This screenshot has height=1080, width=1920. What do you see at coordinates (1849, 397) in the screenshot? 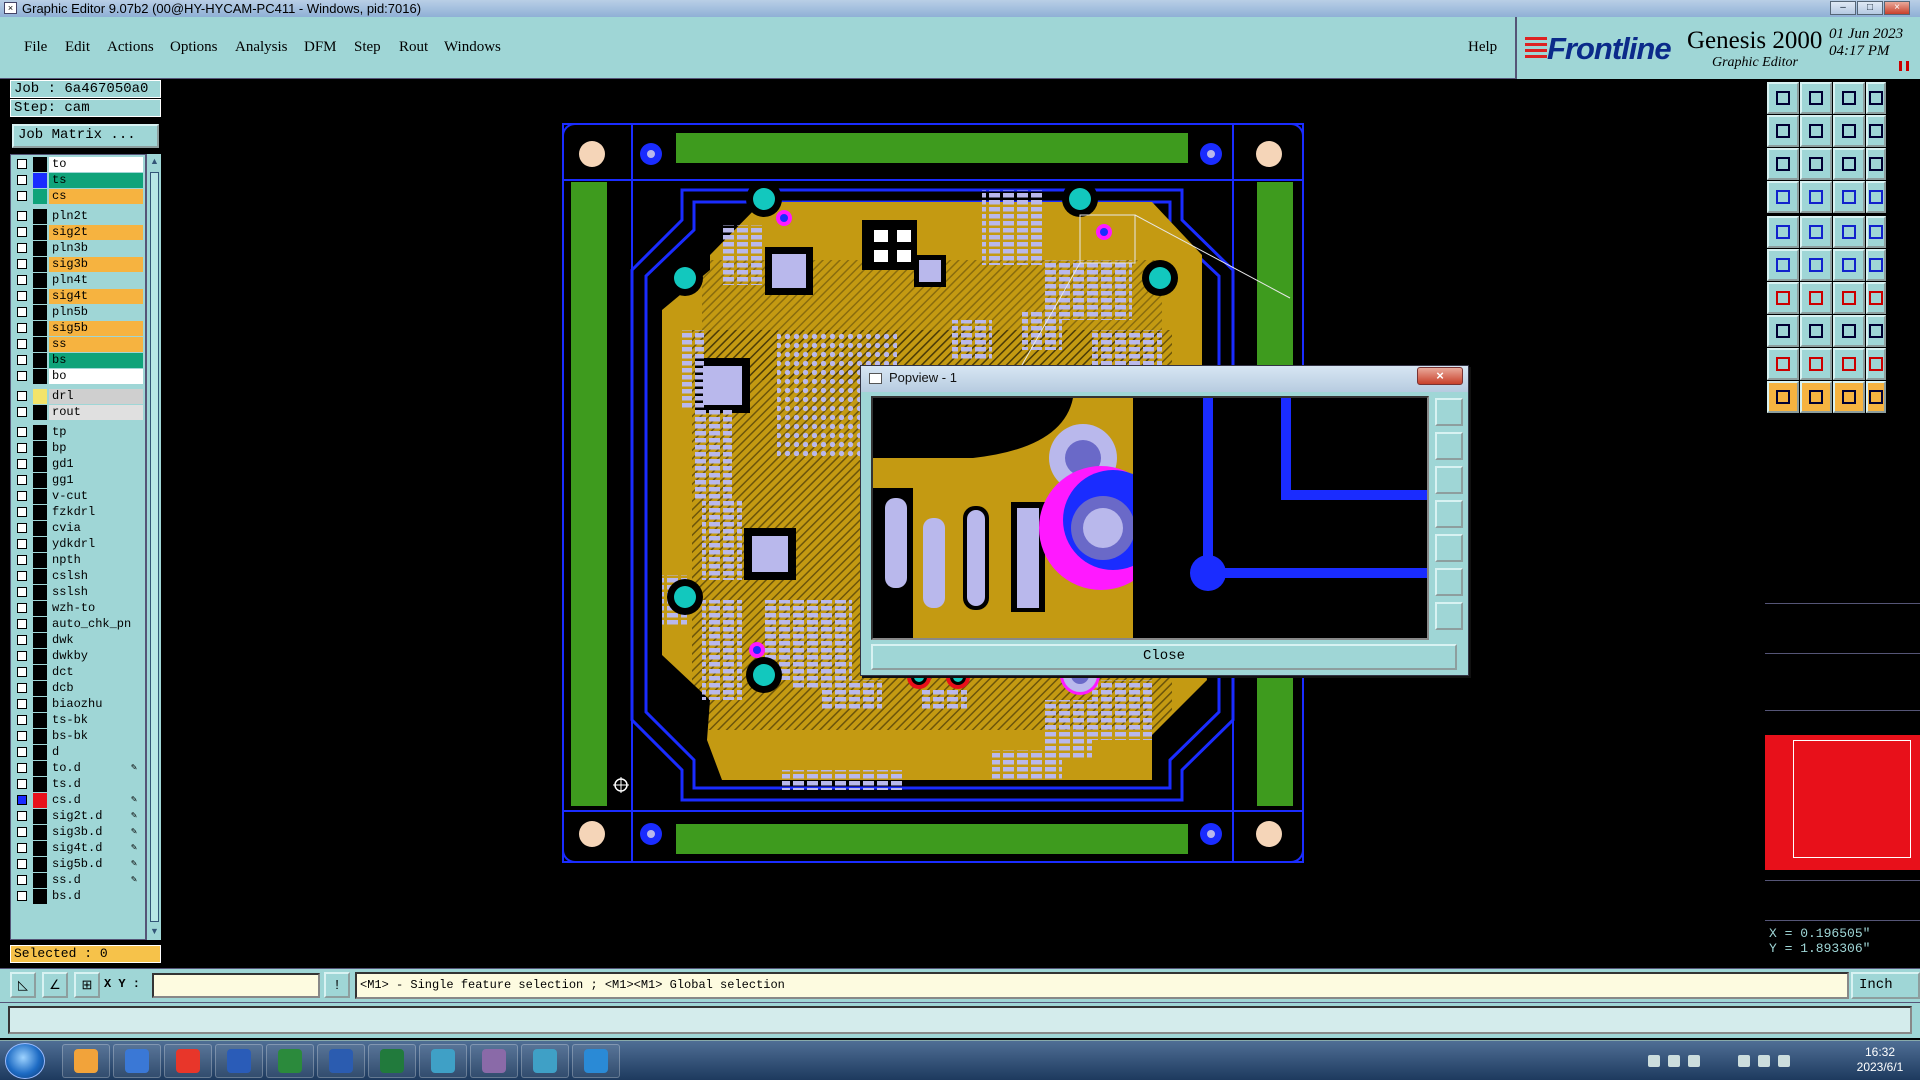
I see `select-lasso-icon` at bounding box center [1849, 397].